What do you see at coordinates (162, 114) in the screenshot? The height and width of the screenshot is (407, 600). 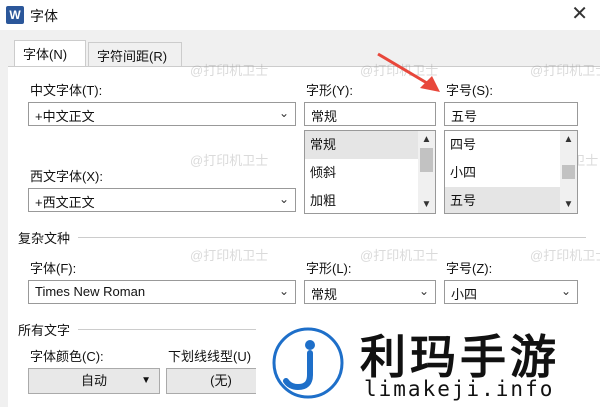 I see `chinese-font-select: +中文正文 ⌄` at bounding box center [162, 114].